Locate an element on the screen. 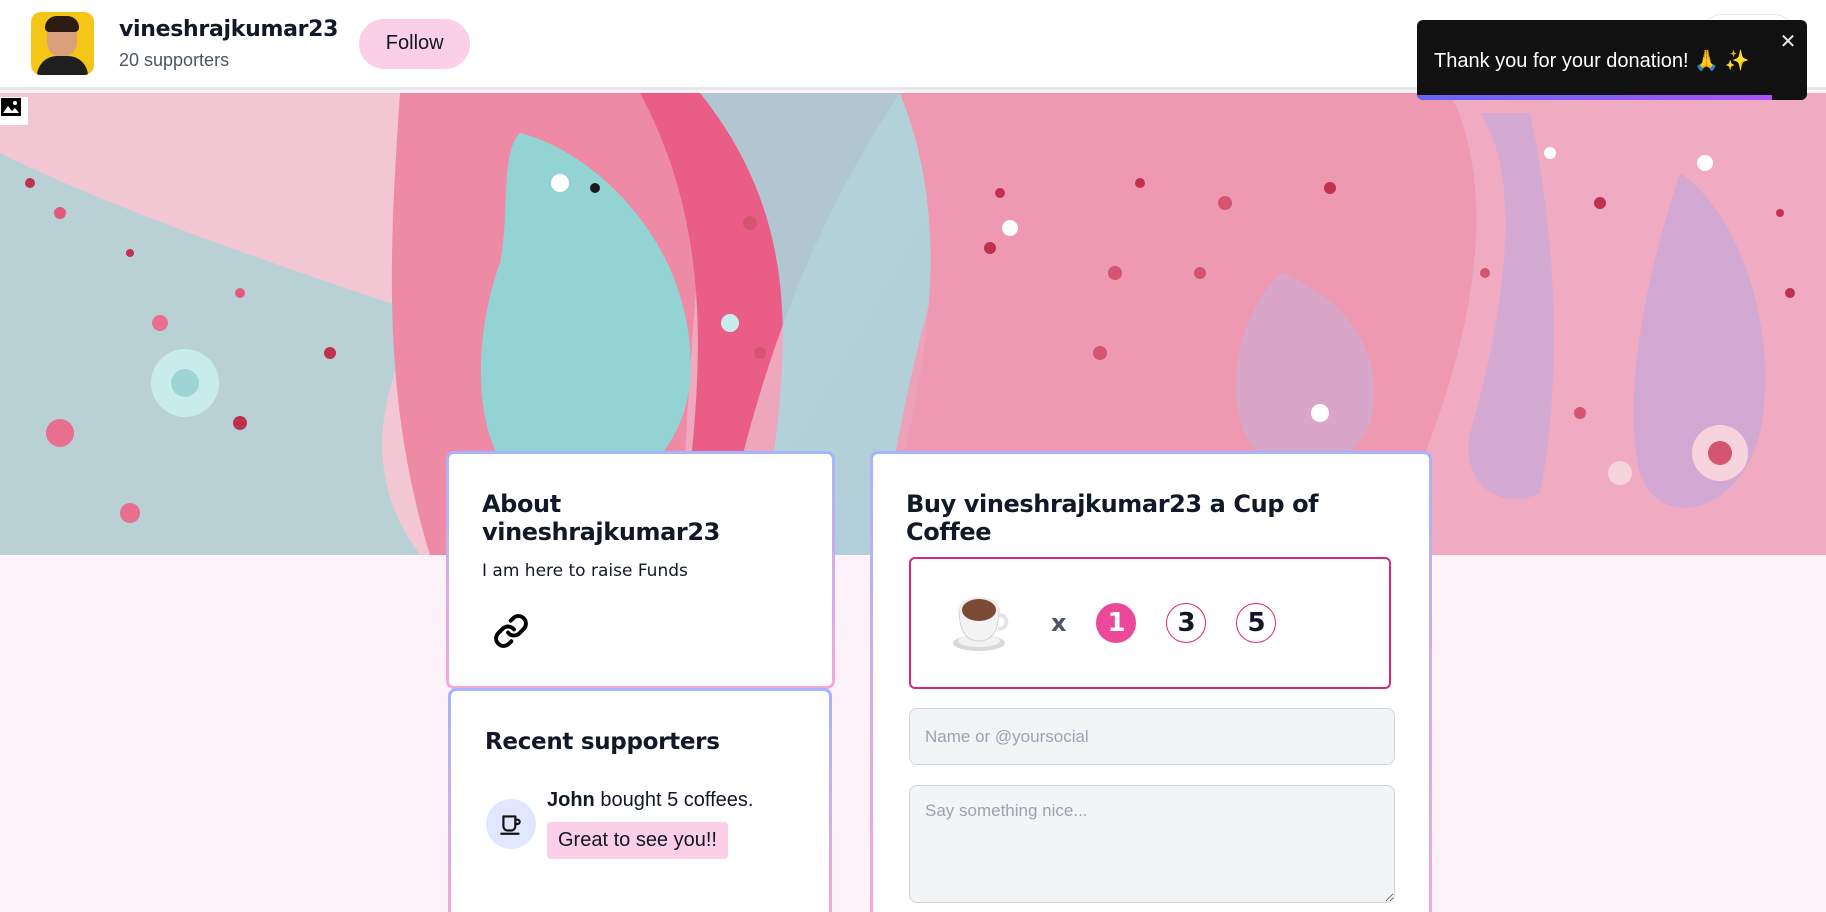 This screenshot has height=912, width=1826. multiplier-x: x is located at coordinates (1059, 623).